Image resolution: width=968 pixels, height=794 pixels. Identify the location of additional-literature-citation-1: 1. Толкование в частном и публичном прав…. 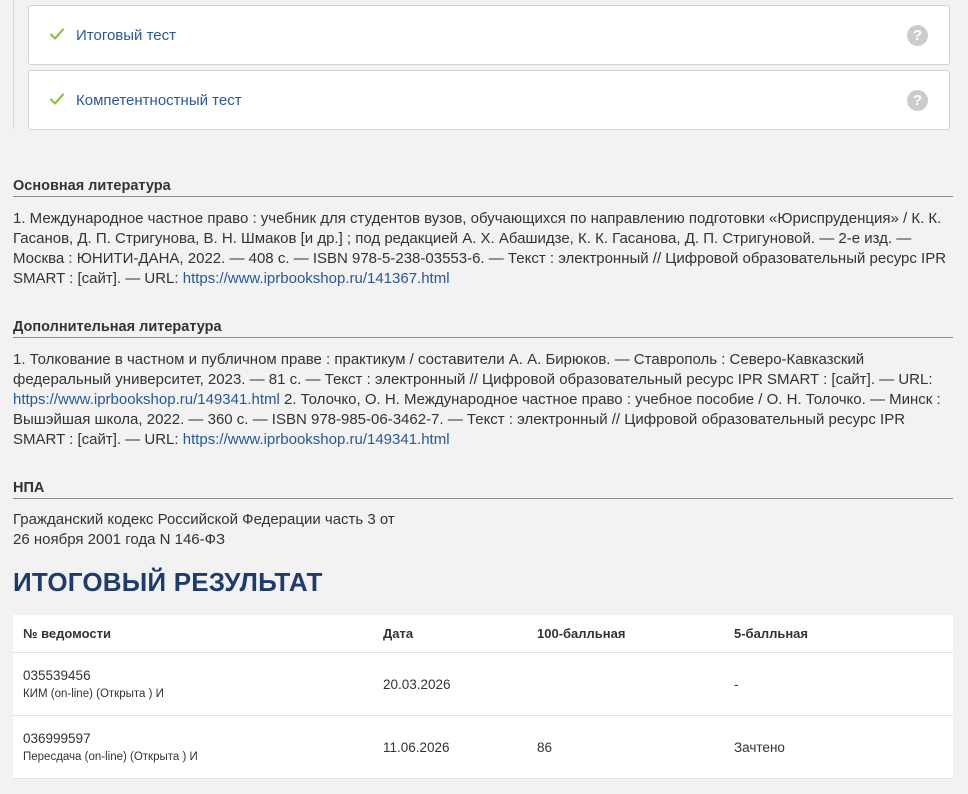
(473, 369).